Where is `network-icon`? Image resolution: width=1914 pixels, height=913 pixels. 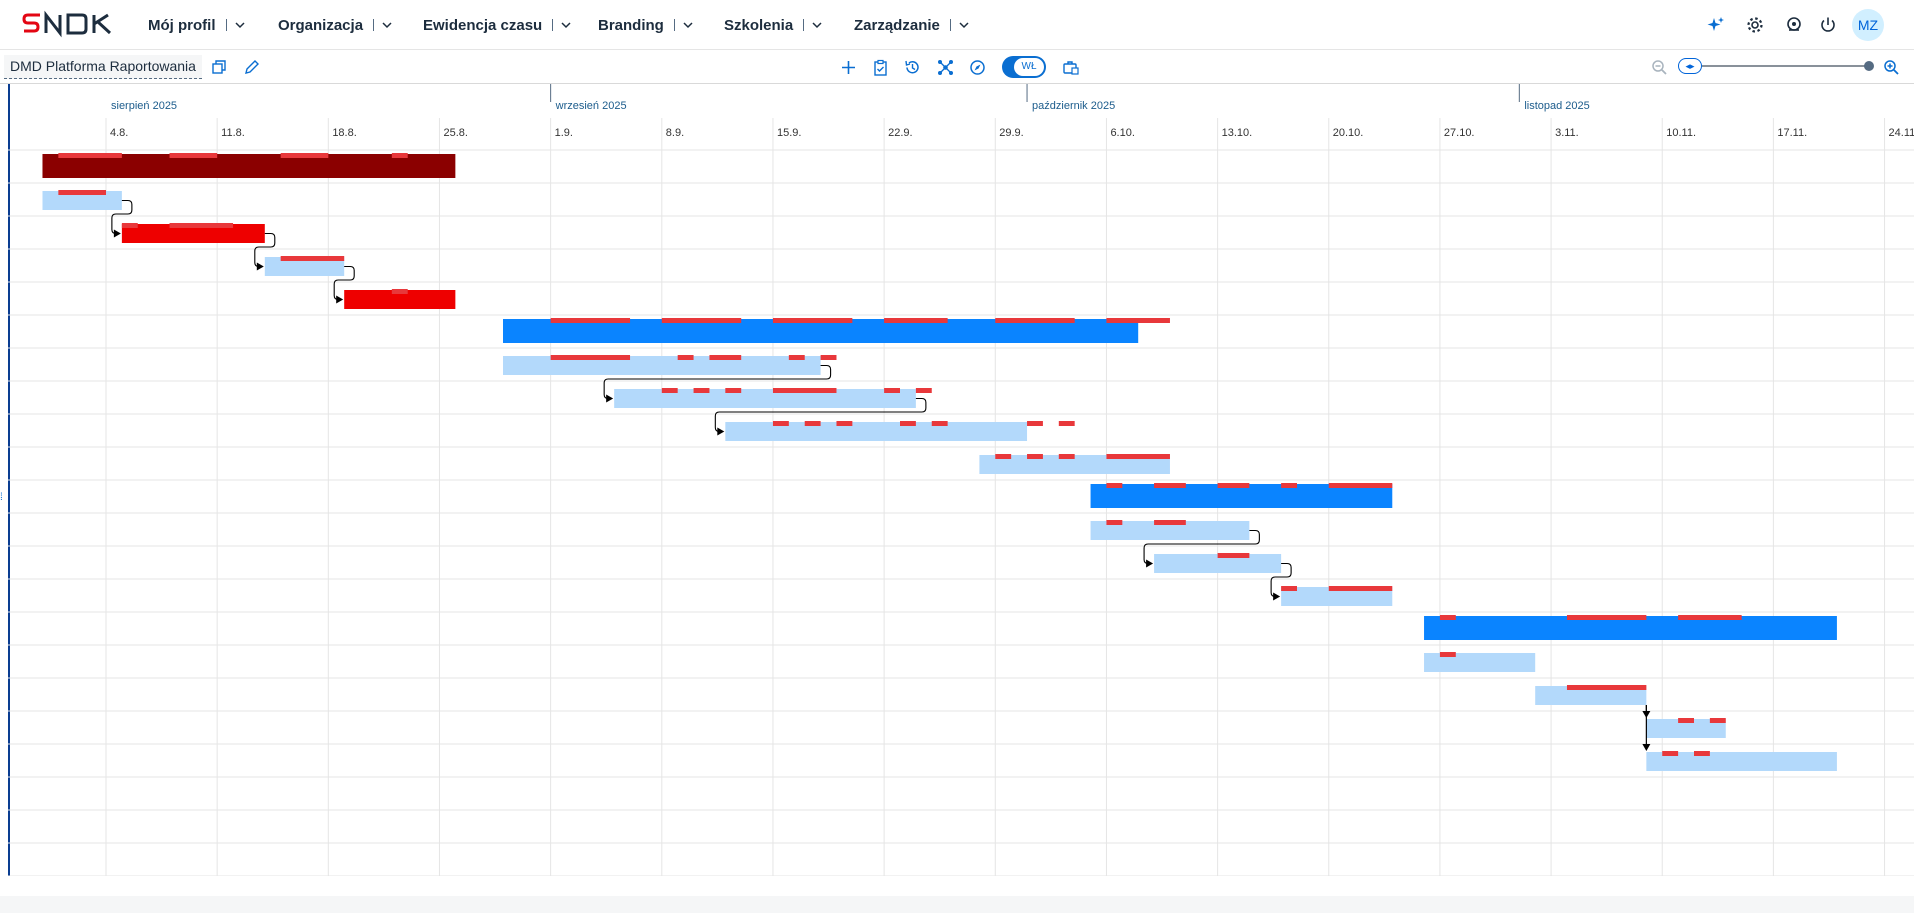 network-icon is located at coordinates (945, 67).